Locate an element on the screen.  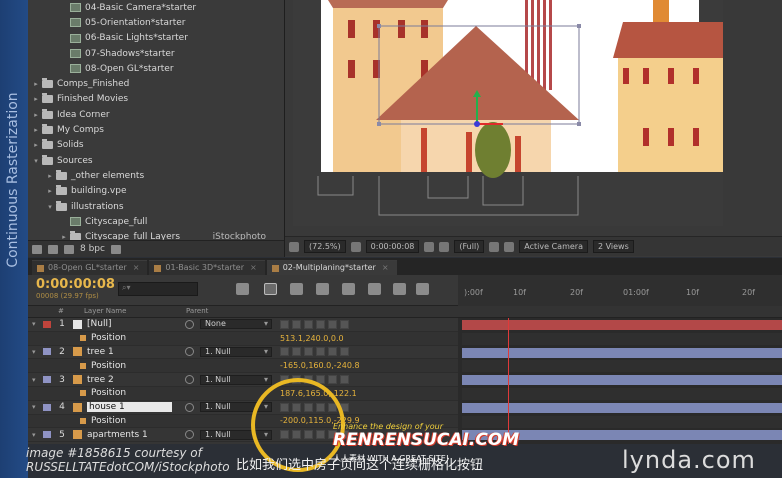
grid-icon is located at coordinates (355, 246).